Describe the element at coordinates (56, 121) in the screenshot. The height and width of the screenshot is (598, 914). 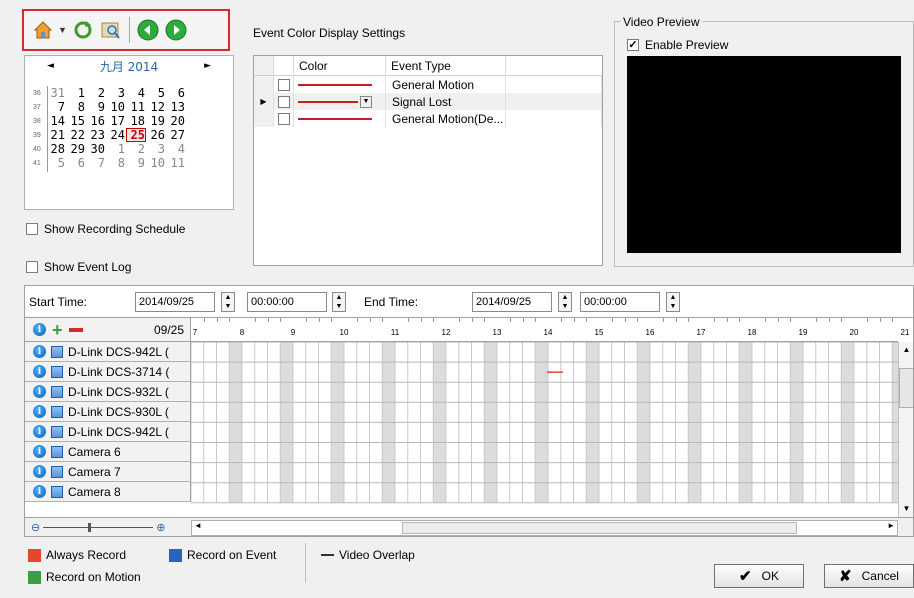
I see `calendar-day: 14` at that location.